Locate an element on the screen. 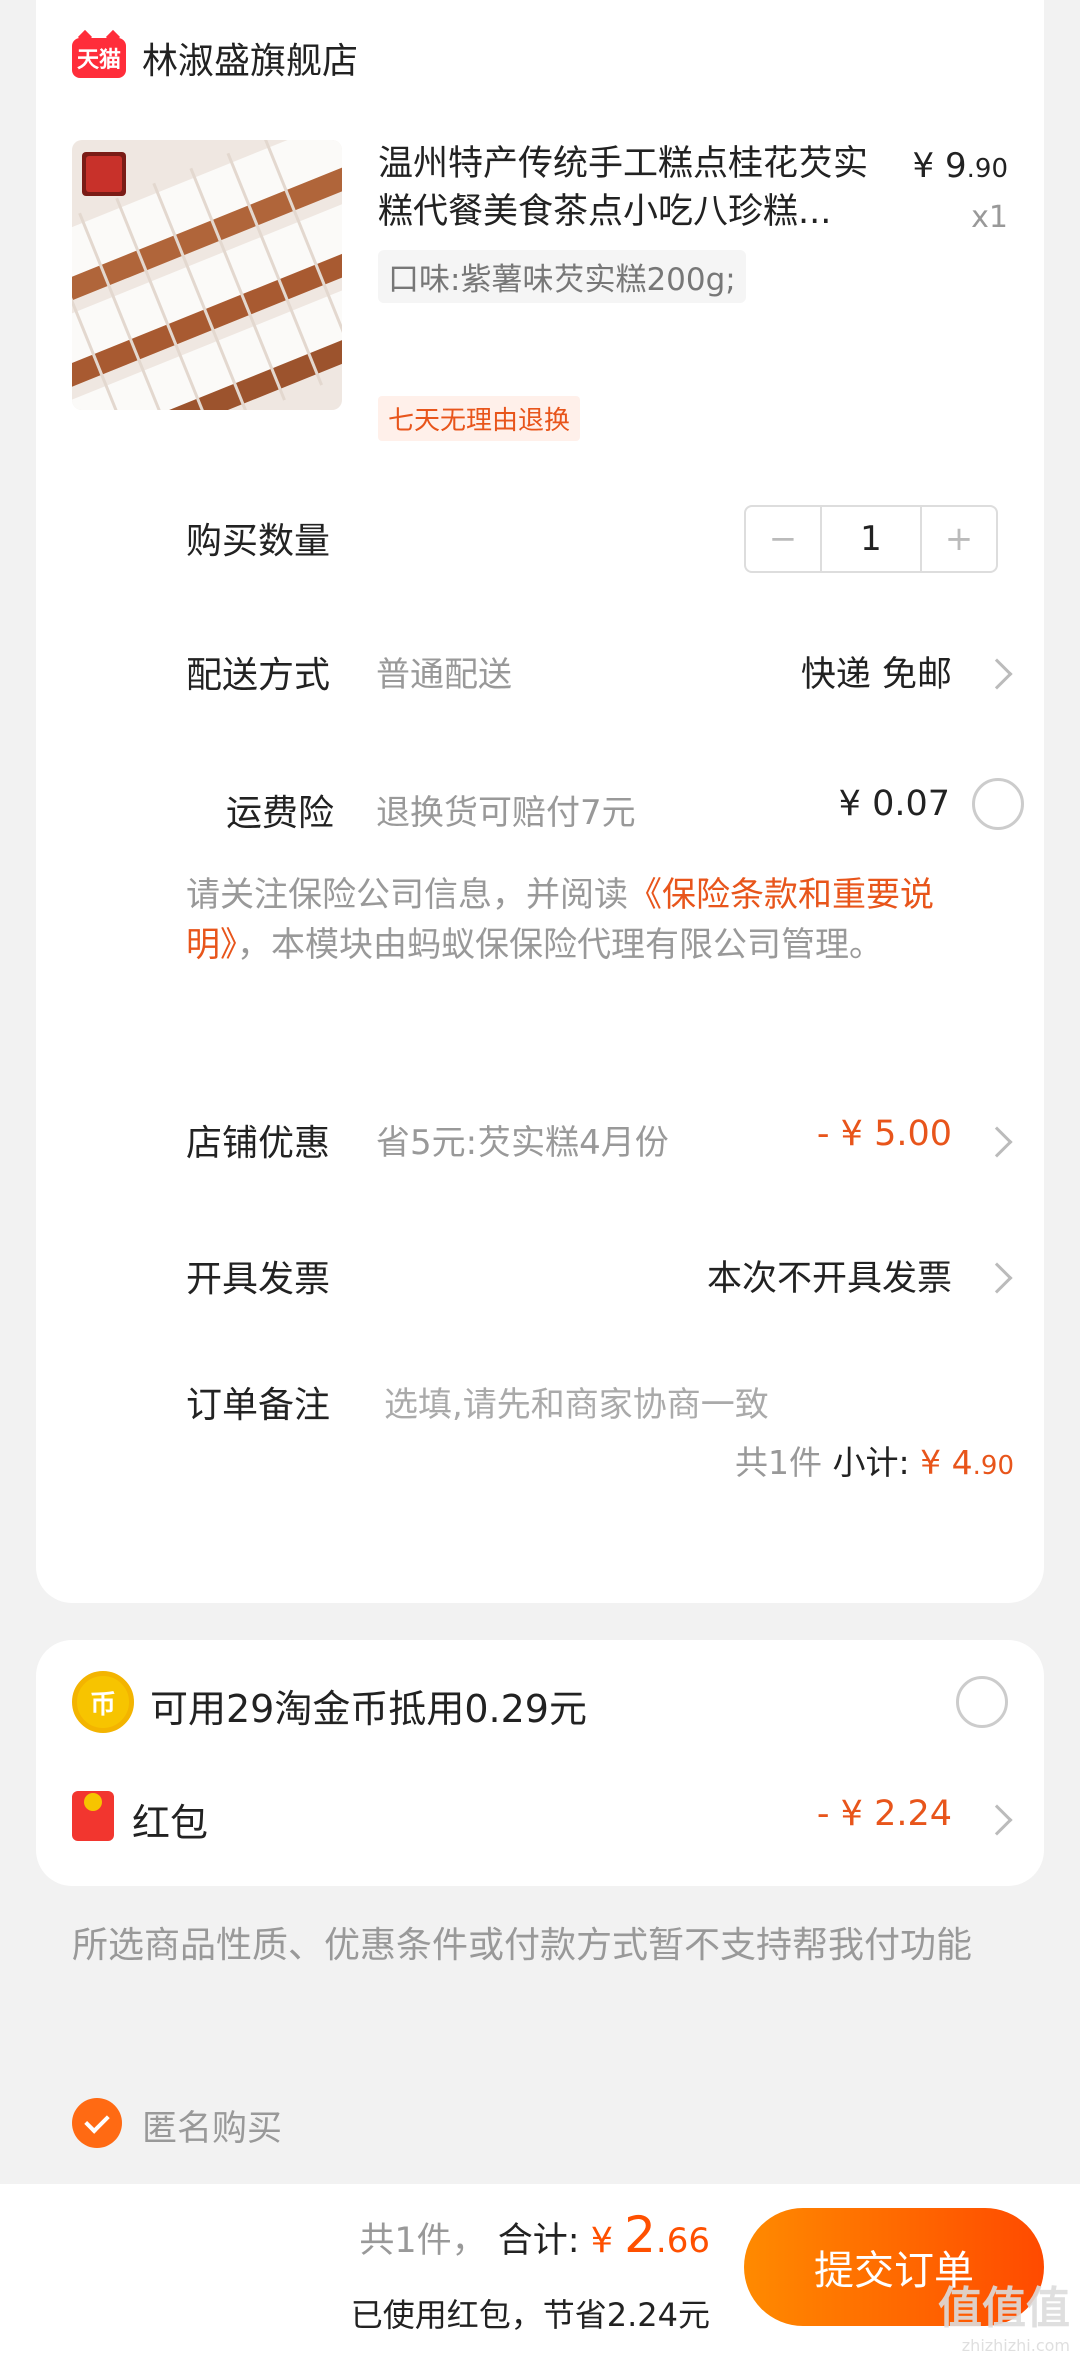  product-image is located at coordinates (207, 275).